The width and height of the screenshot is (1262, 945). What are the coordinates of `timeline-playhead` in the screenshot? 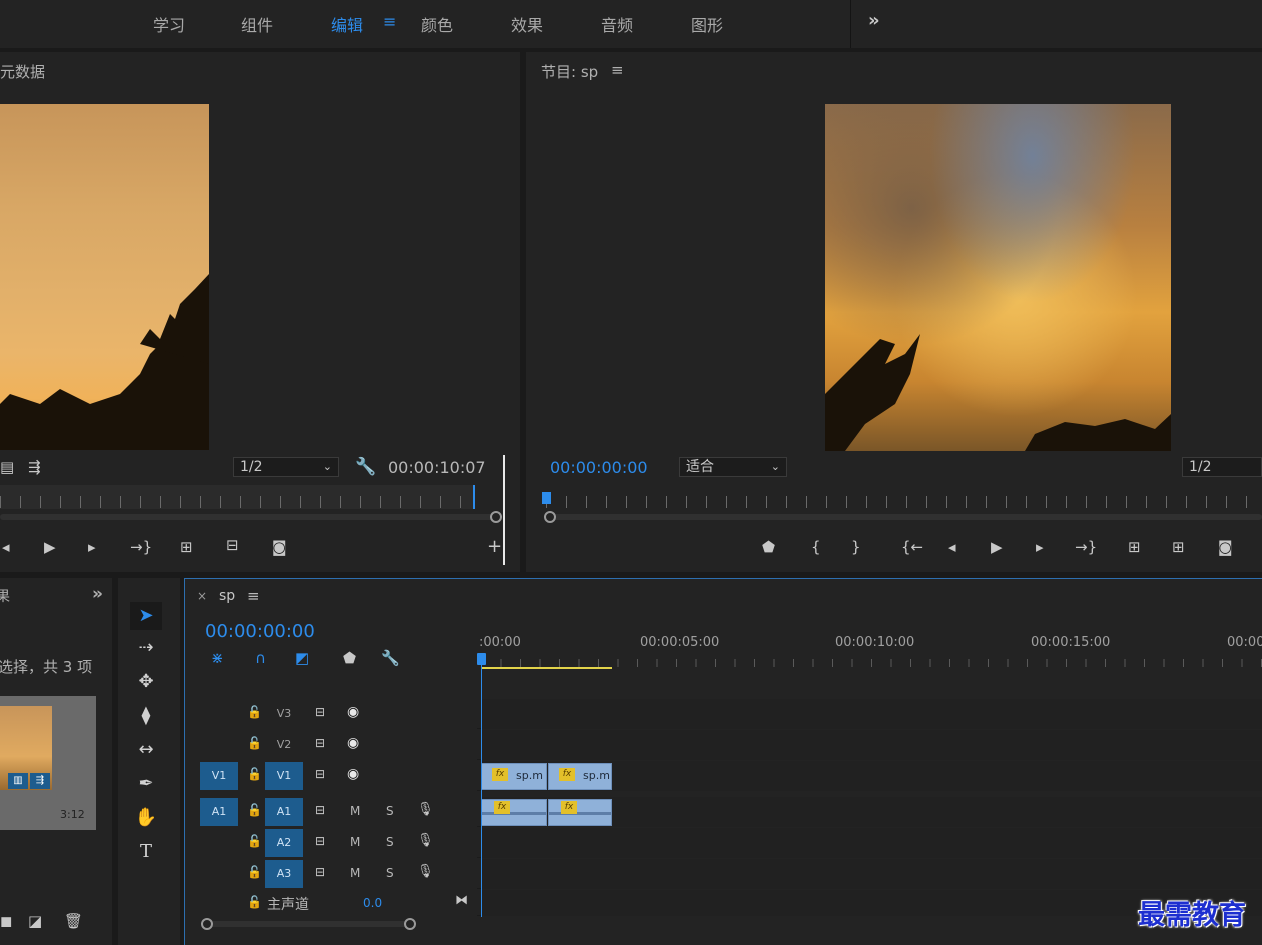 It's located at (481, 659).